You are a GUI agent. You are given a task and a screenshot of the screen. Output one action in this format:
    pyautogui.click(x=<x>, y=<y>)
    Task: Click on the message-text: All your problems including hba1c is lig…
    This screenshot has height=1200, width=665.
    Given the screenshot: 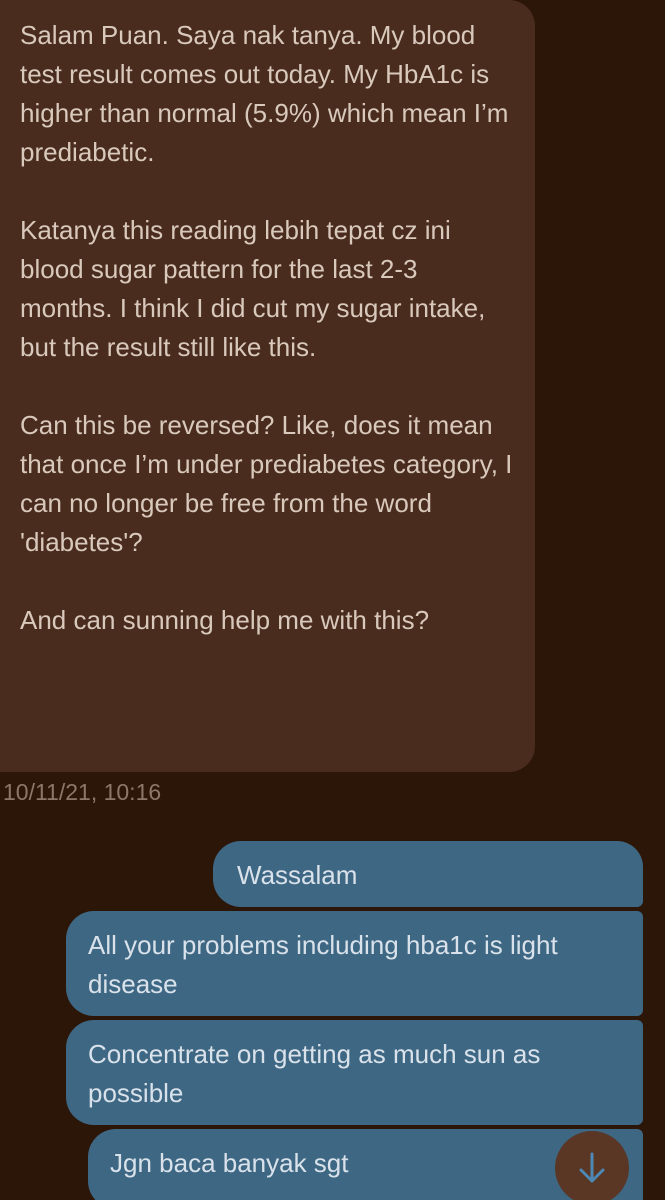 What is the action you would take?
    pyautogui.click(x=323, y=964)
    